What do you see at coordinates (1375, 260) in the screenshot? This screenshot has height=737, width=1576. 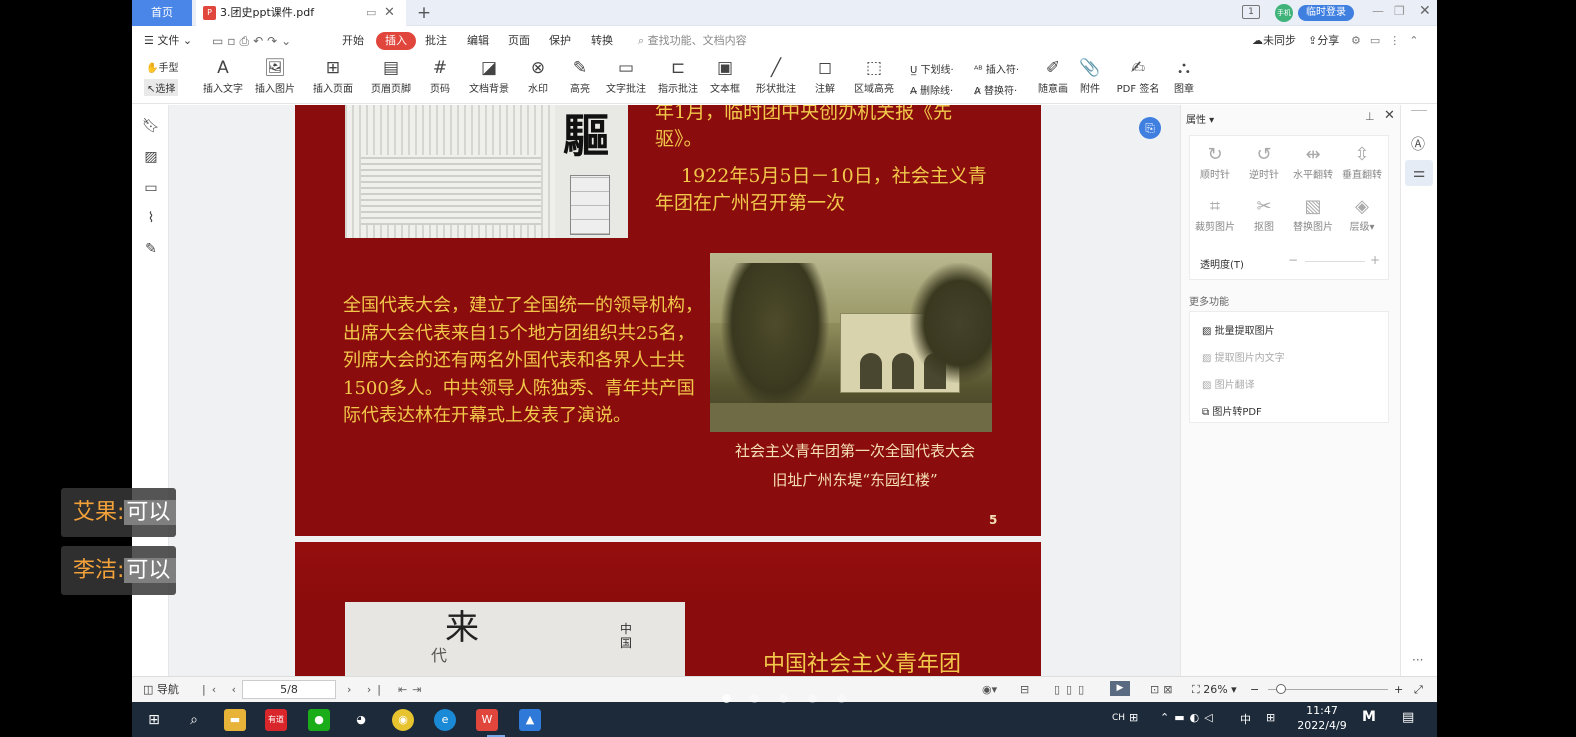 I see `opacity-increase: +` at bounding box center [1375, 260].